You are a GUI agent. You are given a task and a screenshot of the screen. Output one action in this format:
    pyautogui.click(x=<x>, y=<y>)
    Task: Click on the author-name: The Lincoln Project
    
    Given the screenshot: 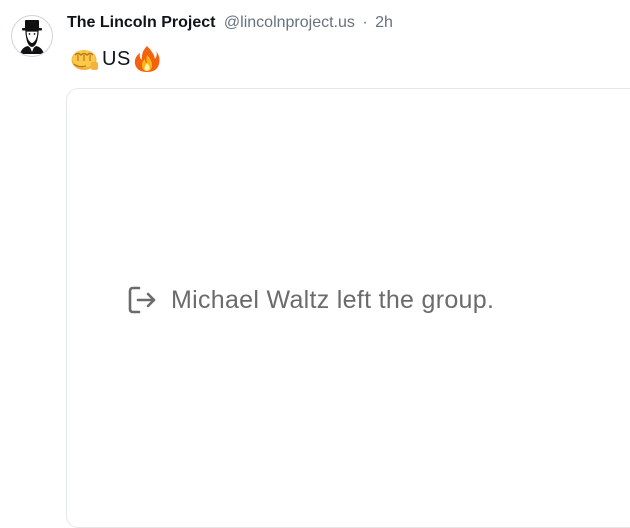 What is the action you would take?
    pyautogui.click(x=141, y=22)
    